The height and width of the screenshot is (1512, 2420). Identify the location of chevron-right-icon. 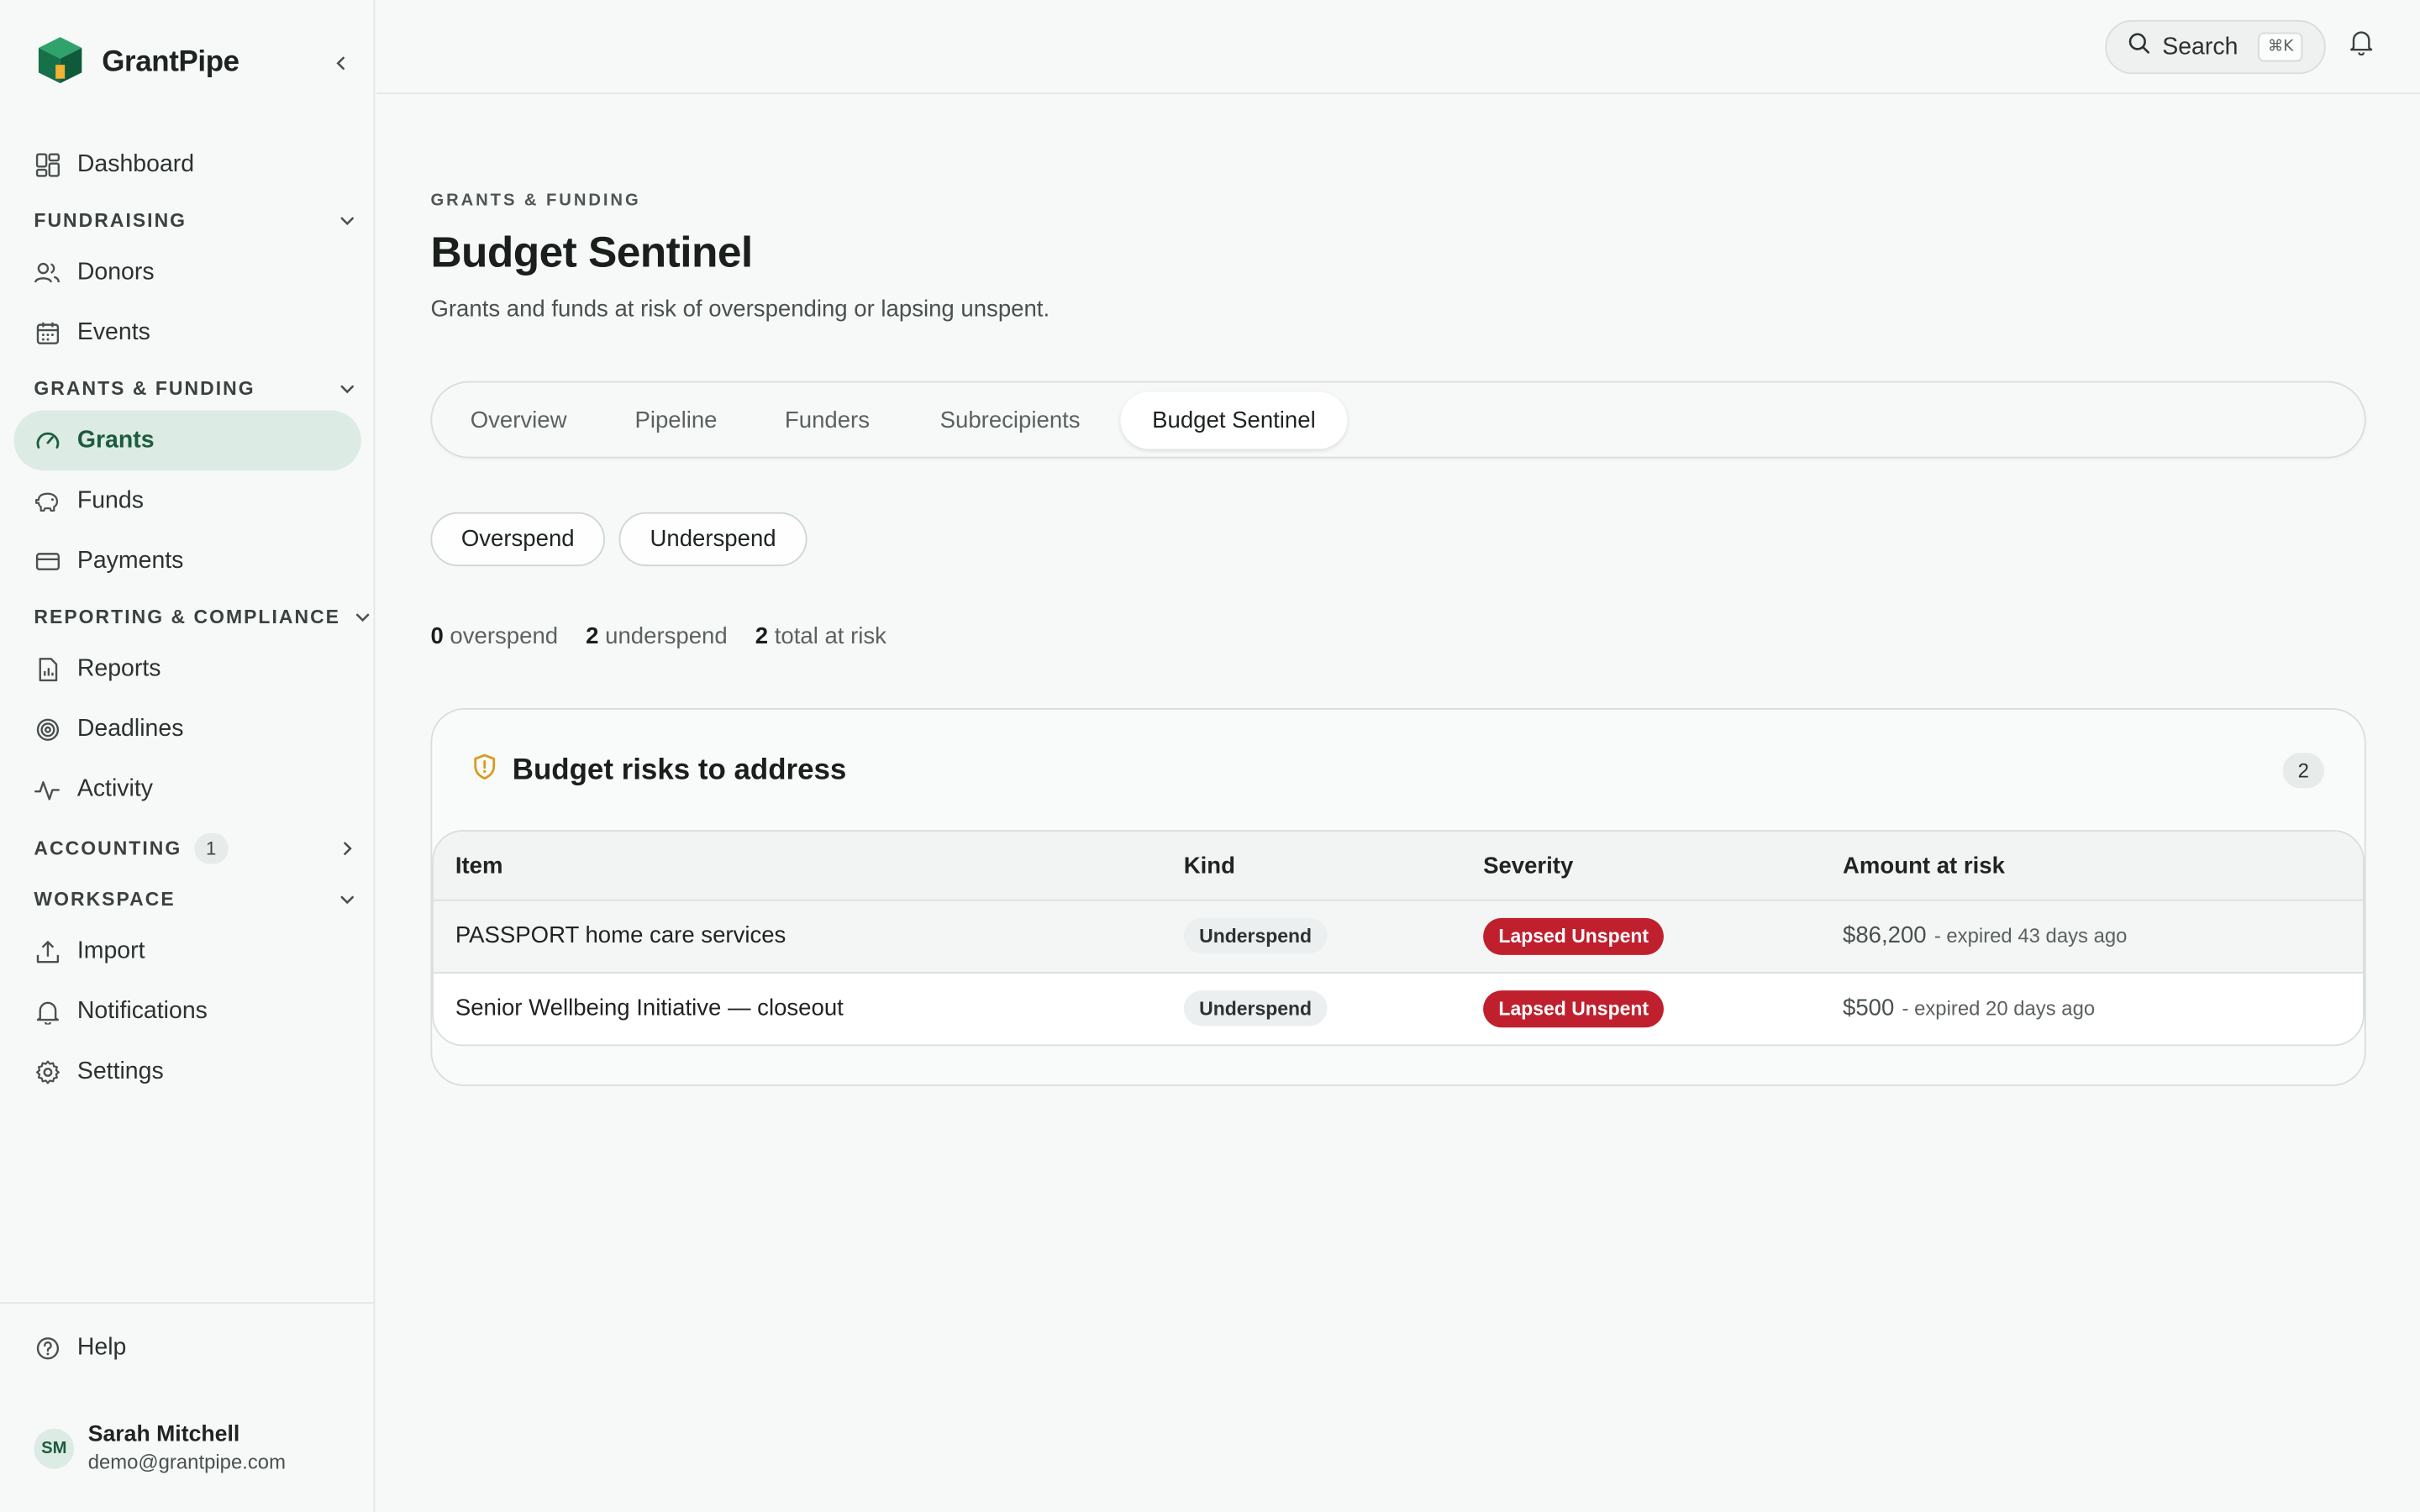
(347, 848).